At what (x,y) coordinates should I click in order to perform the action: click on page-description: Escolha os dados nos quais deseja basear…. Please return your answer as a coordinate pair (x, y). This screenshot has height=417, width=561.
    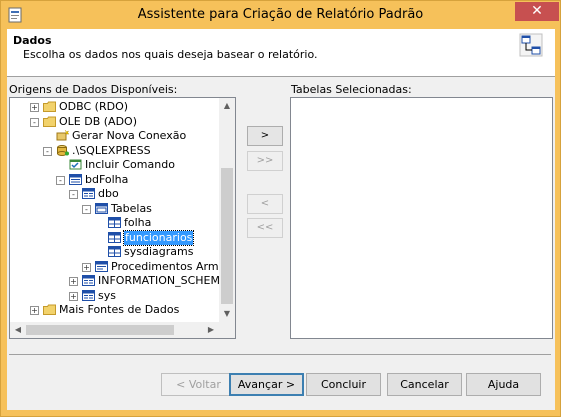
    Looking at the image, I should click on (170, 54).